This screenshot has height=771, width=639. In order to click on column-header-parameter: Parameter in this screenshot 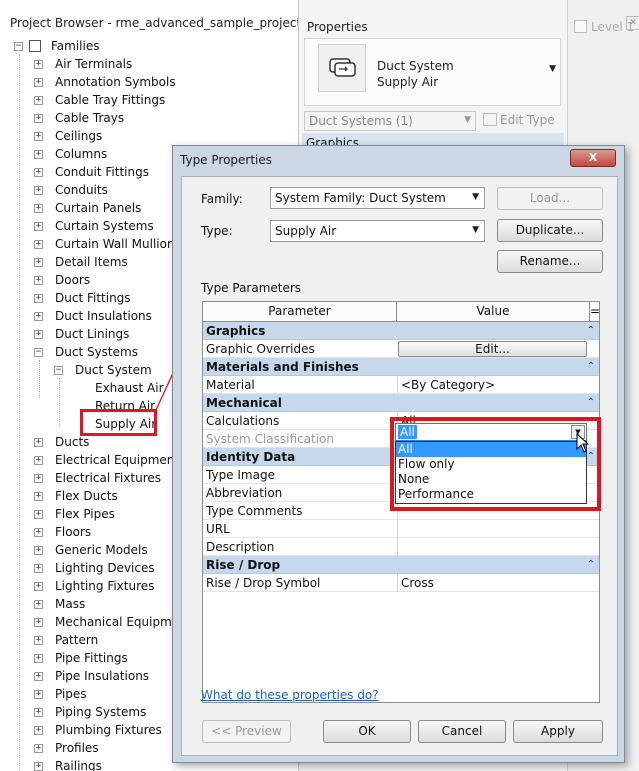, I will do `click(299, 311)`.